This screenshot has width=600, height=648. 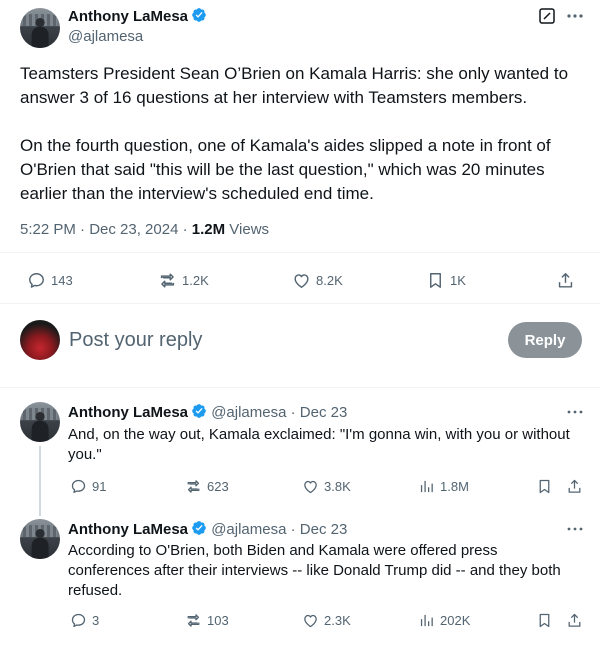 I want to click on views-label: Views, so click(x=247, y=229).